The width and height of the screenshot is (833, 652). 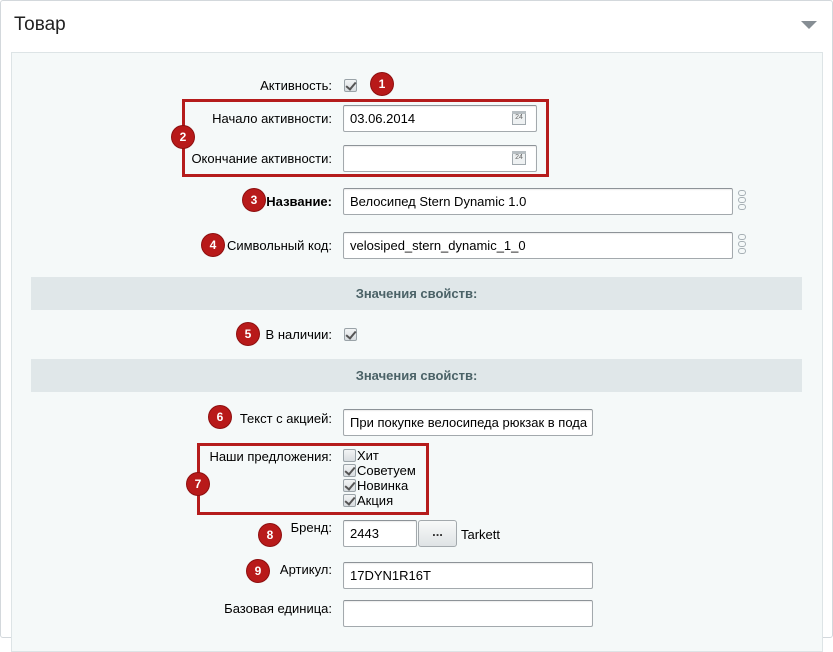 I want to click on promo-text-value: При покупке велосипеда рюкзак в пода, so click(x=469, y=422).